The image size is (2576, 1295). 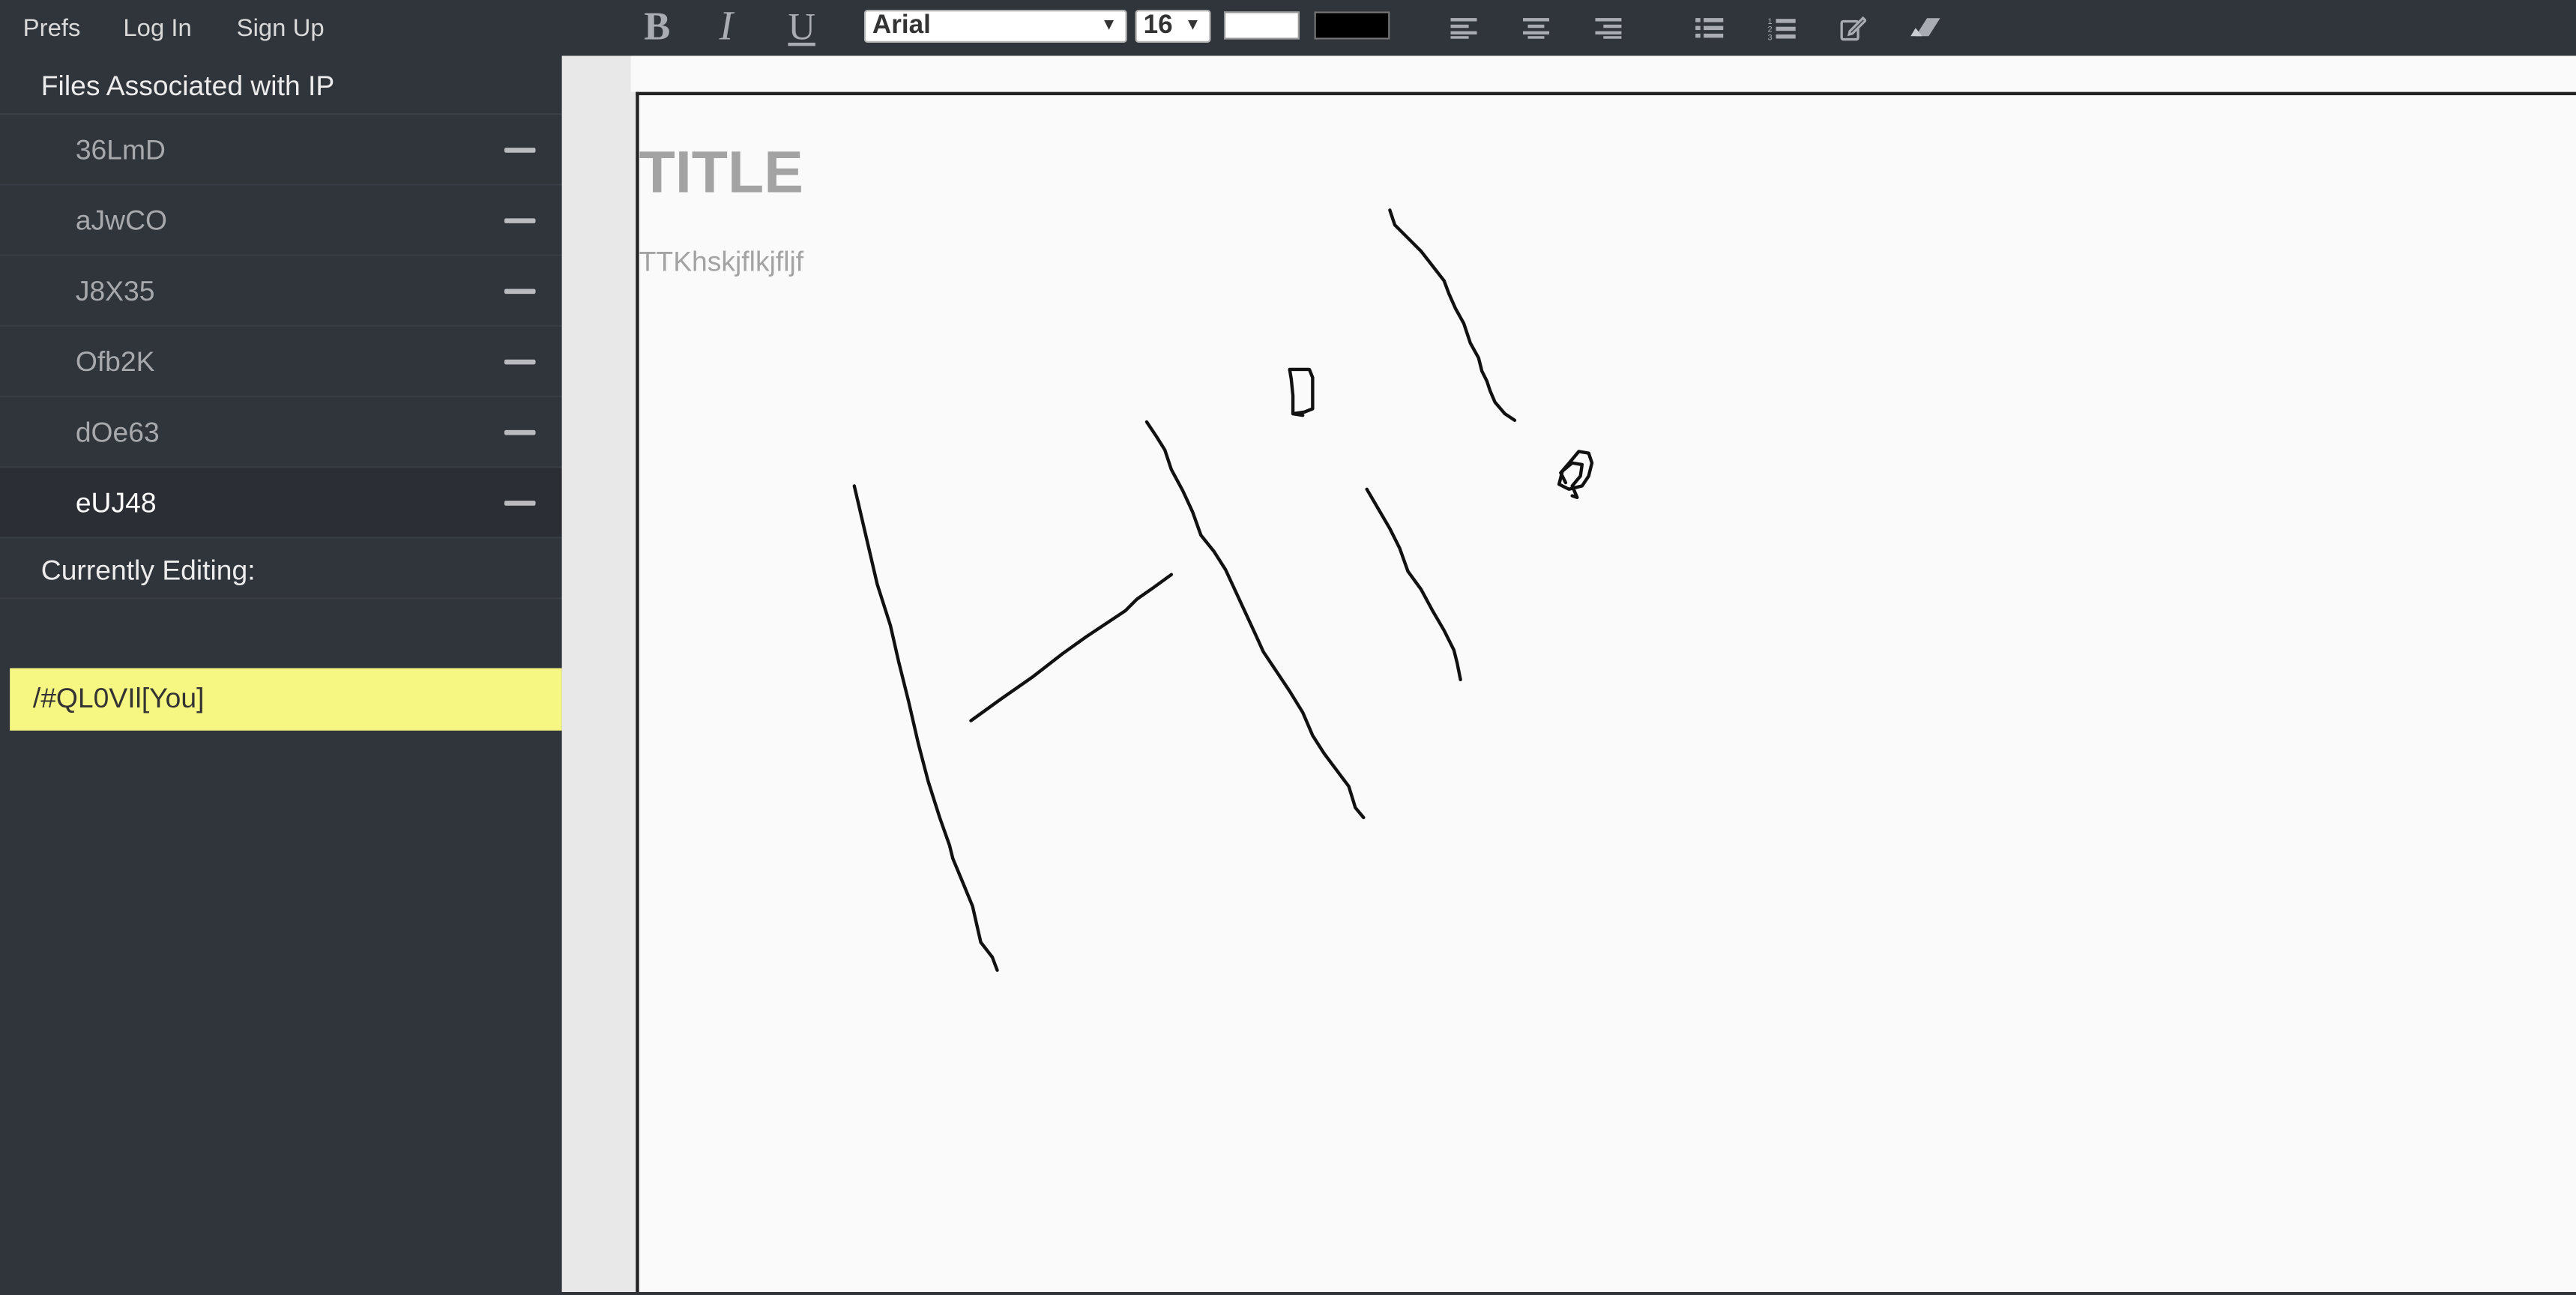 What do you see at coordinates (121, 150) in the screenshot?
I see `file-name: 36LmD` at bounding box center [121, 150].